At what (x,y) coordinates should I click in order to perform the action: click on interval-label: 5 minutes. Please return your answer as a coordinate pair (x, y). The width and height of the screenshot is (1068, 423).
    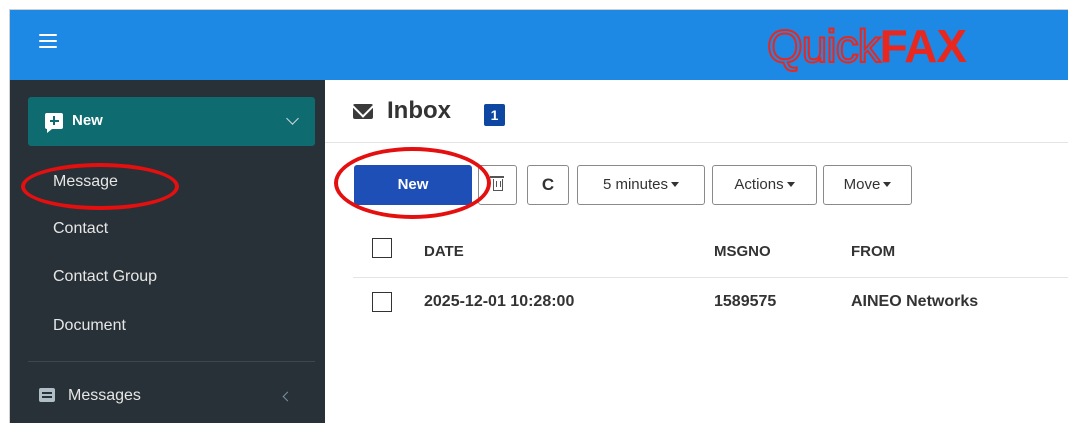
    Looking at the image, I should click on (635, 184).